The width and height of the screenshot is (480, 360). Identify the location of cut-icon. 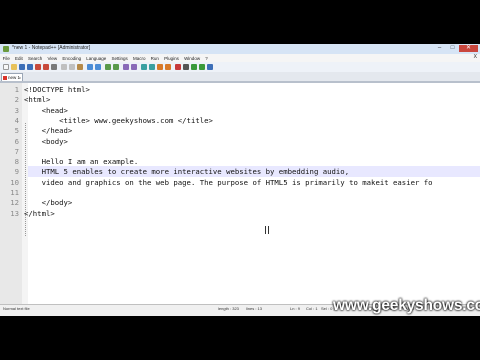
(64, 67).